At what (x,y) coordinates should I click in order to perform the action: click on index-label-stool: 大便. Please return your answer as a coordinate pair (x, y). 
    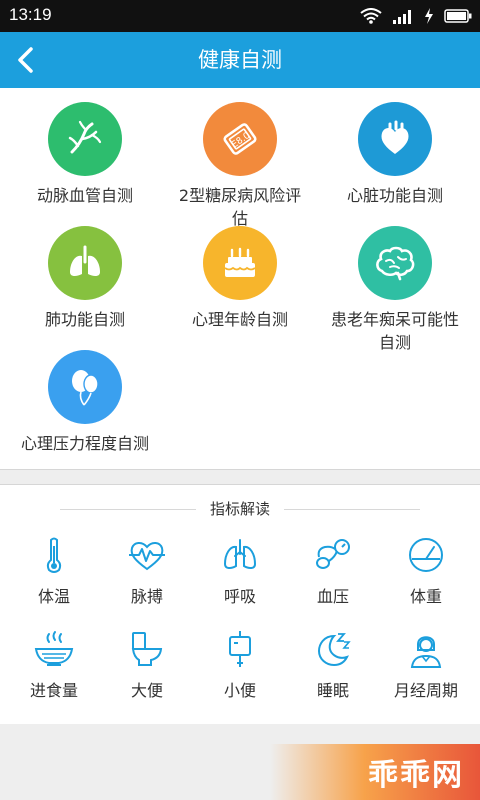
    Looking at the image, I should click on (146, 690).